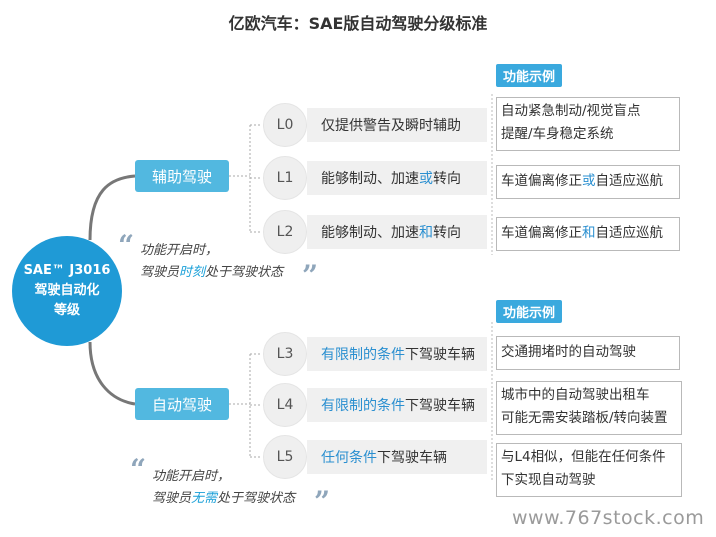  Describe the element at coordinates (285, 178) in the screenshot. I see `level-badge-l1: L1` at that location.